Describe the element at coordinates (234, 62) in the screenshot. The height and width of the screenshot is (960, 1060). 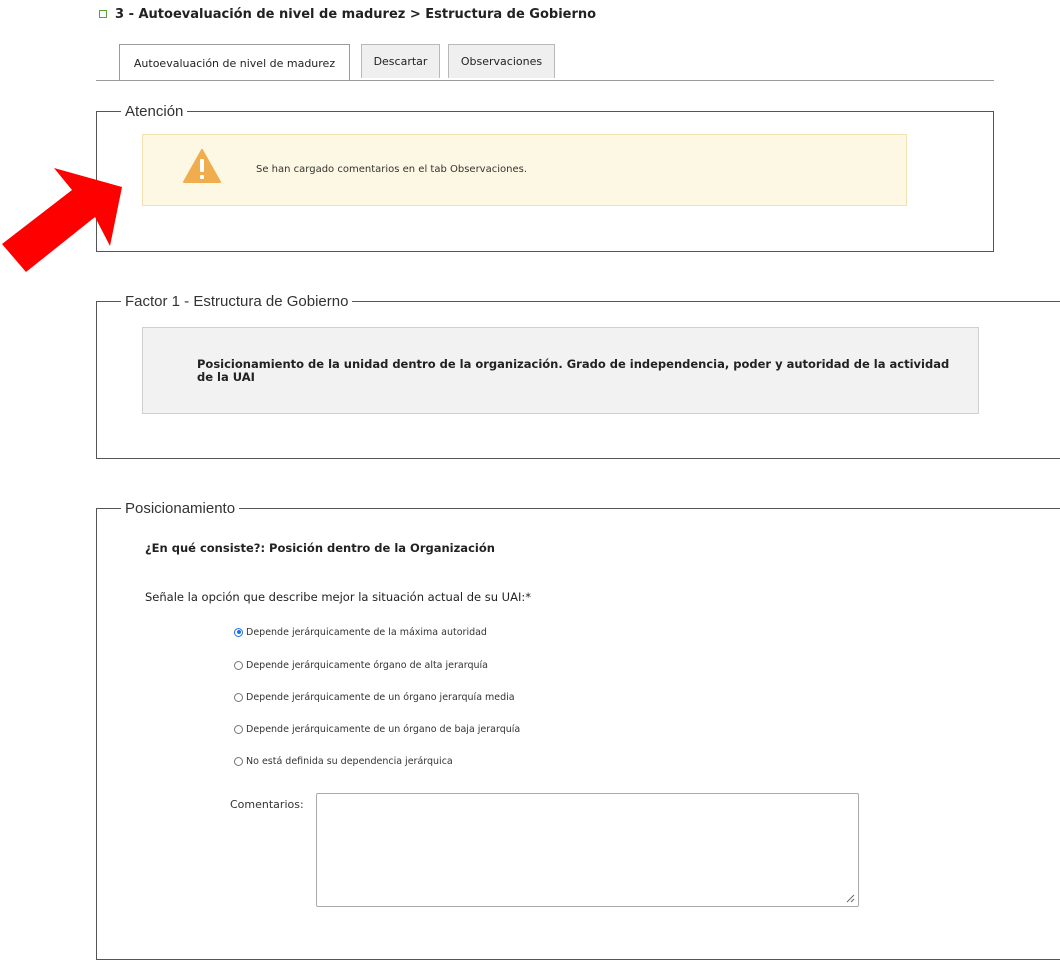
I see `tab-autoevaluacion: Autoevaluación de nivel de madurez` at that location.